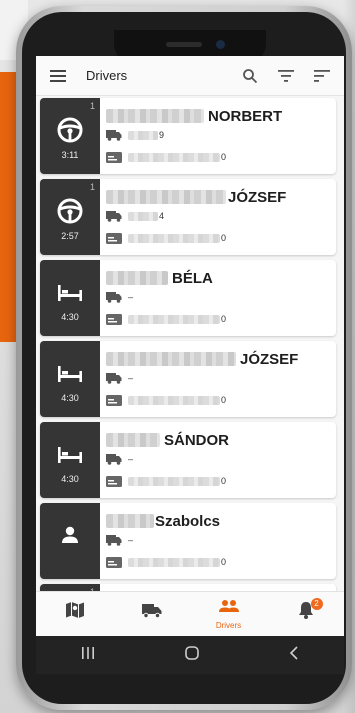 The height and width of the screenshot is (713, 355). I want to click on driver-card: 1 3:11 NORBERT 9 0, so click(188, 136).